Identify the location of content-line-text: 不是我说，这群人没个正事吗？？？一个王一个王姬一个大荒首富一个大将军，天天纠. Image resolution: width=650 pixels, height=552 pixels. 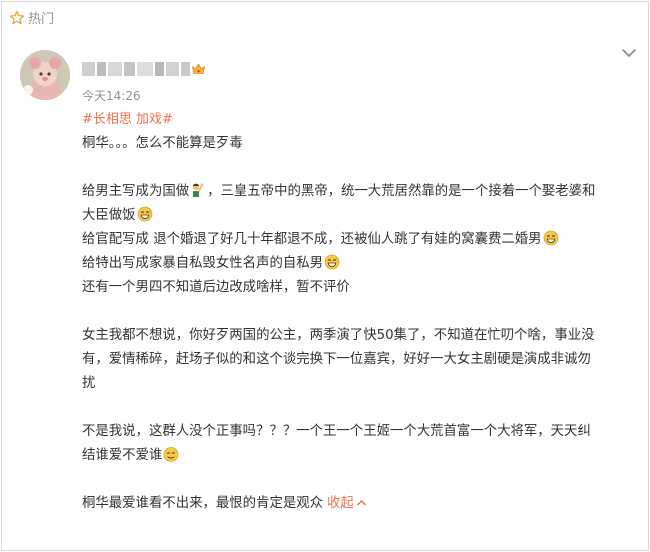
(336, 431).